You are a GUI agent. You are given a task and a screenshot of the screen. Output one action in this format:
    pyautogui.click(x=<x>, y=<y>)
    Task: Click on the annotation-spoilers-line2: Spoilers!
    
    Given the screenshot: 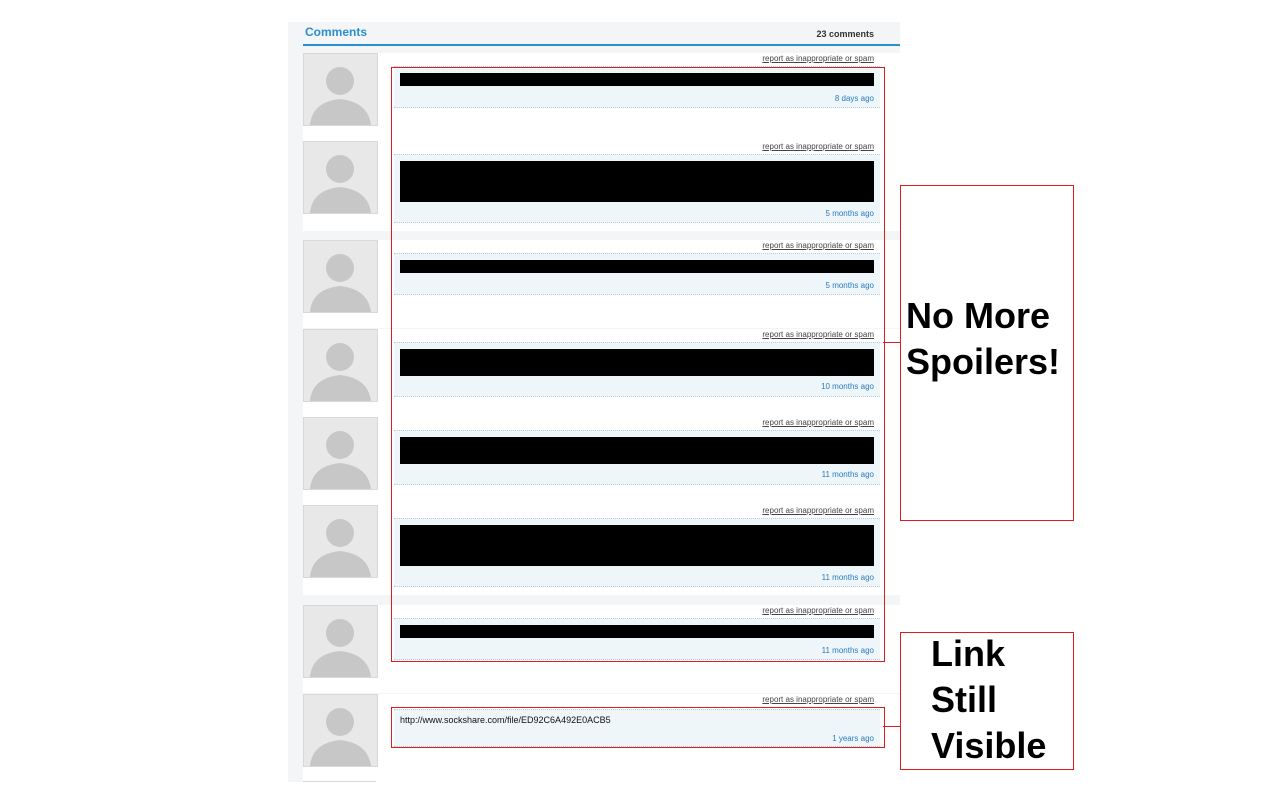 What is the action you would take?
    pyautogui.click(x=983, y=361)
    